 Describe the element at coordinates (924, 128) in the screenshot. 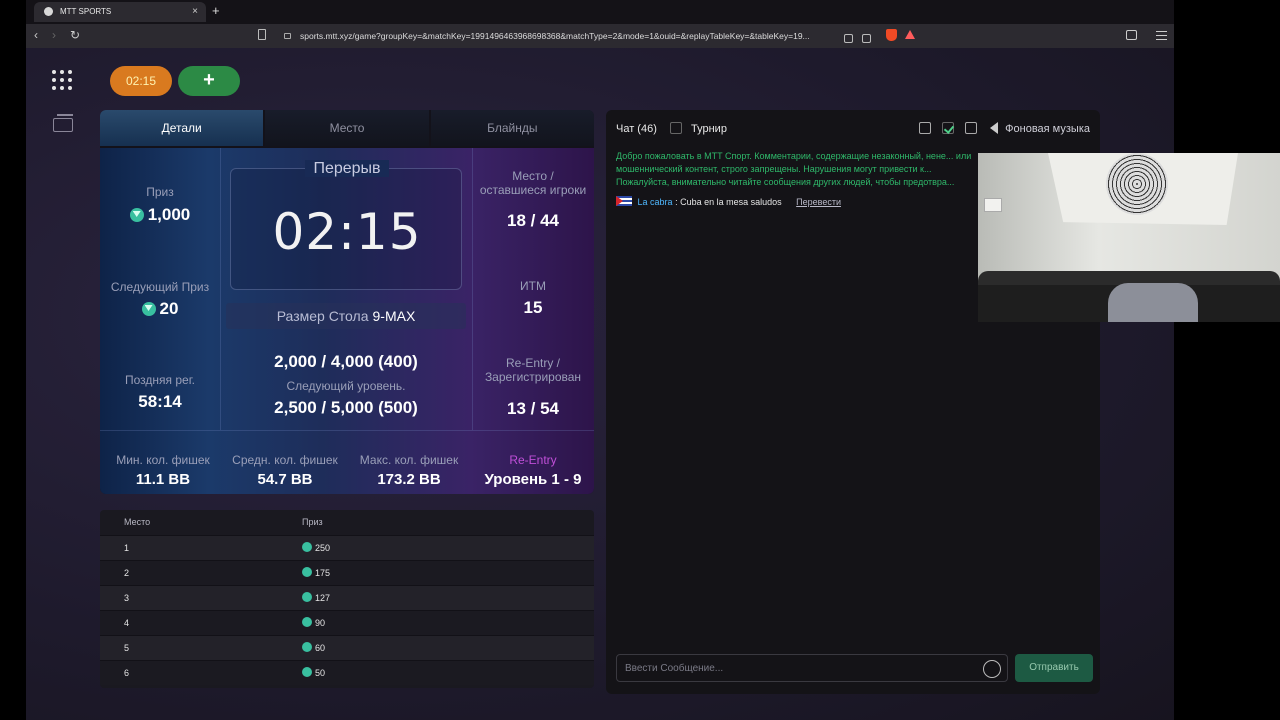

I see `screenshot-icon` at that location.